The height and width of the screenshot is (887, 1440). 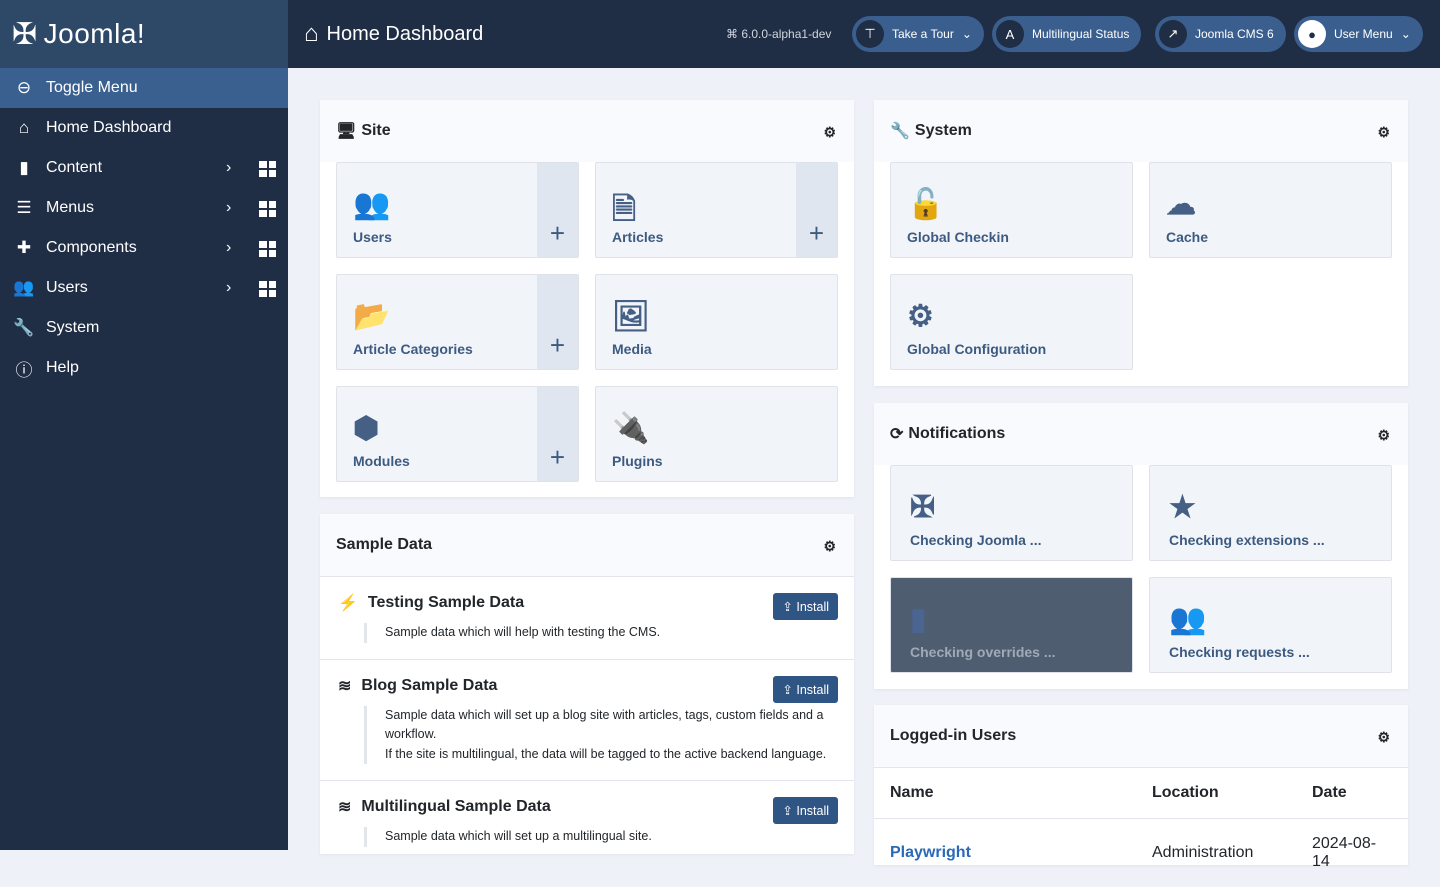 I want to click on toggle-icon: ⊖, so click(x=24, y=88).